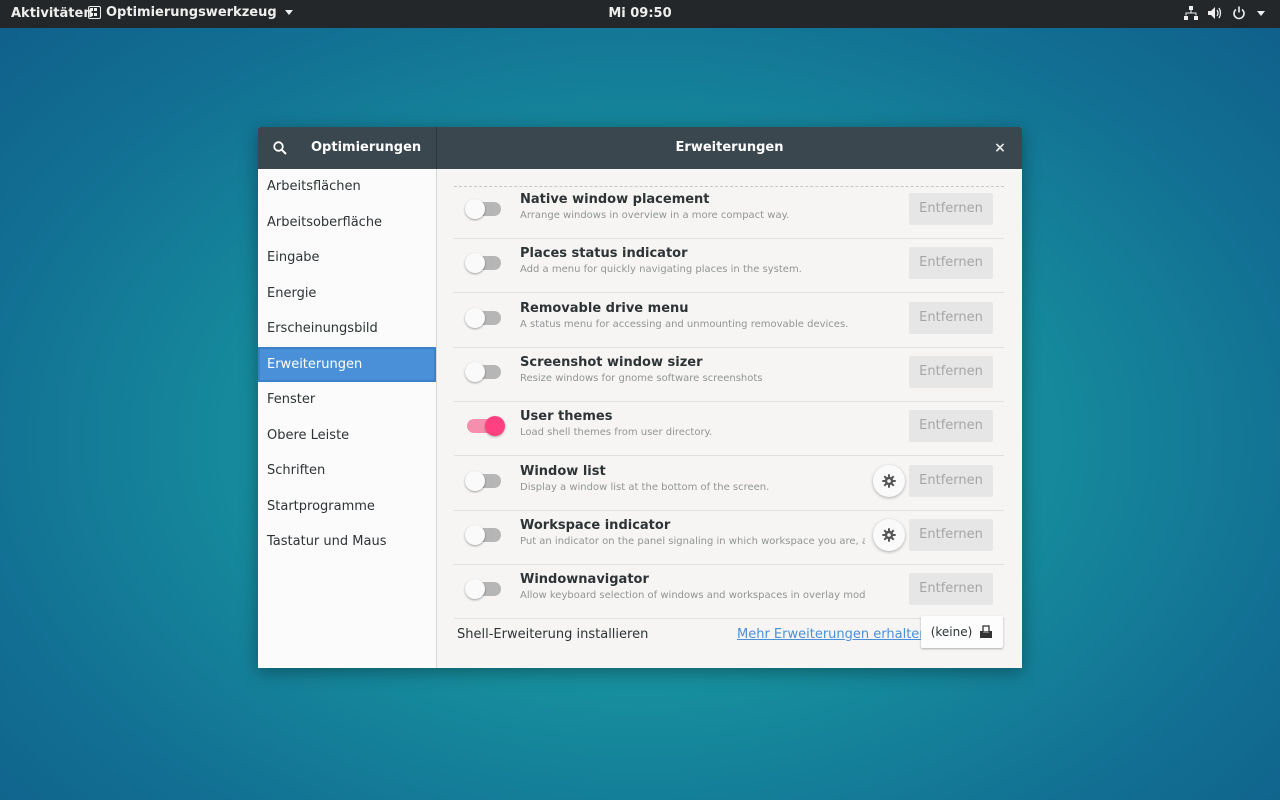 Image resolution: width=1280 pixels, height=800 pixels. What do you see at coordinates (1239, 13) in the screenshot?
I see `power-icon` at bounding box center [1239, 13].